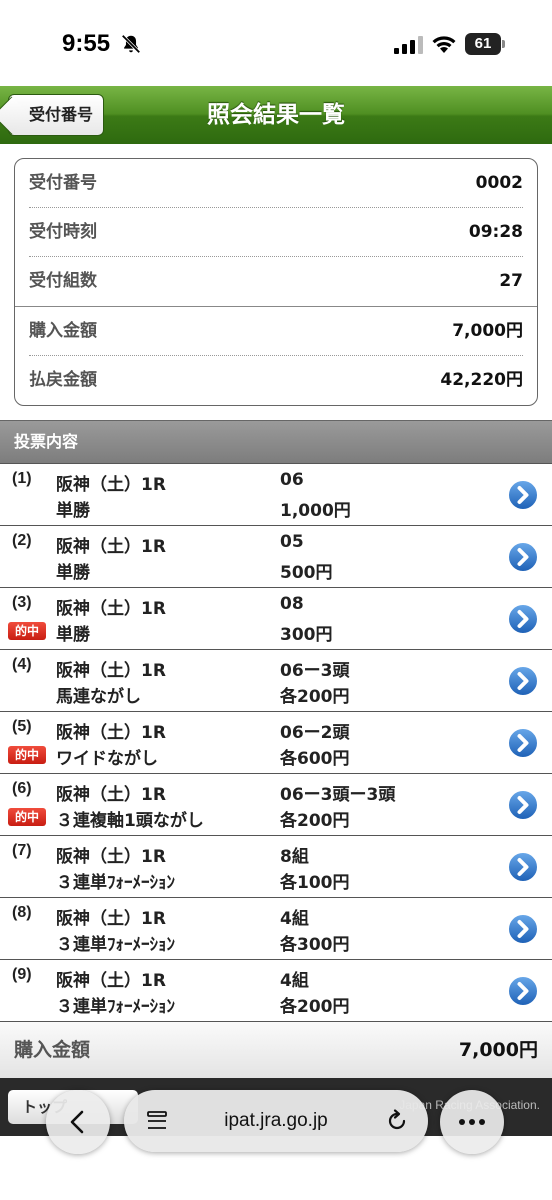  Describe the element at coordinates (315, 759) in the screenshot. I see `bet-amount: 各600円` at that location.